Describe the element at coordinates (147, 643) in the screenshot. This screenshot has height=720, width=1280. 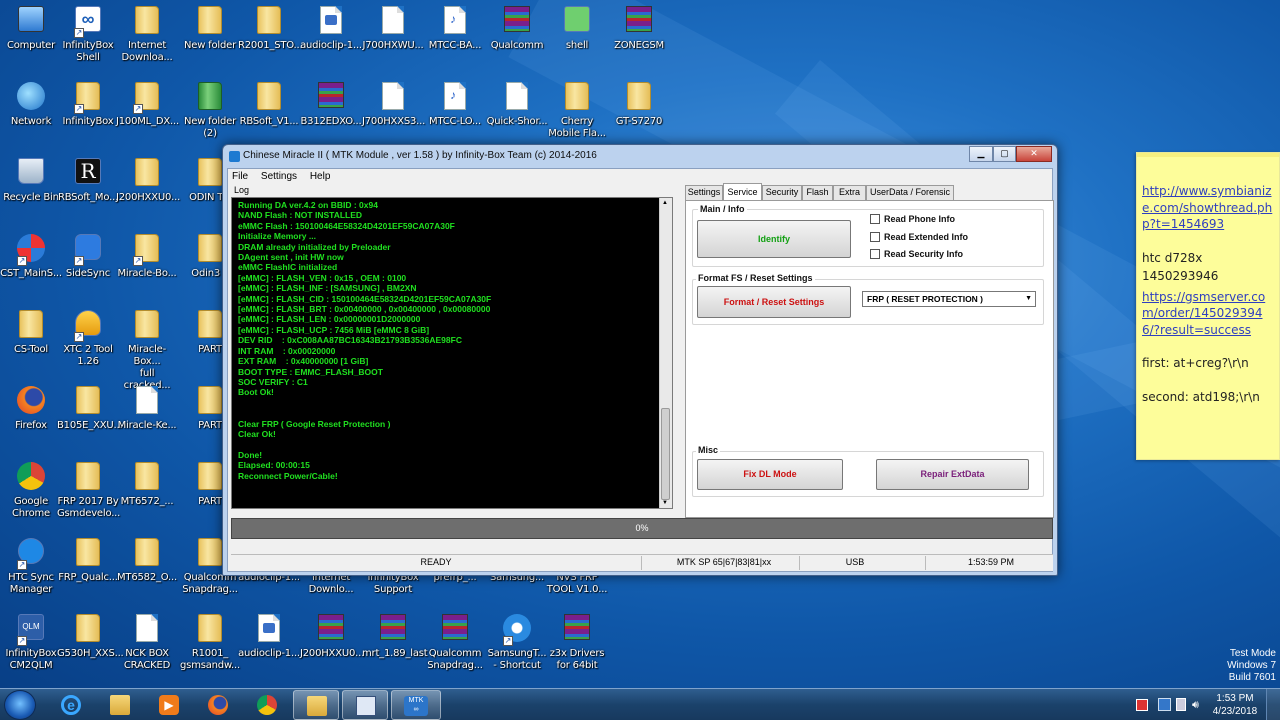
I see `desktop-icon-nck-box: NCK BOX CRACKED` at that location.